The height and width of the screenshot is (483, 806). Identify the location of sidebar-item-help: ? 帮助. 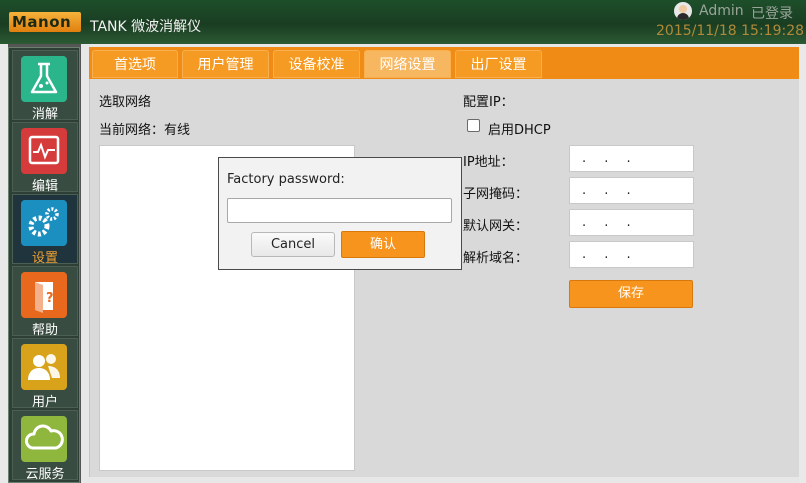
(45, 302).